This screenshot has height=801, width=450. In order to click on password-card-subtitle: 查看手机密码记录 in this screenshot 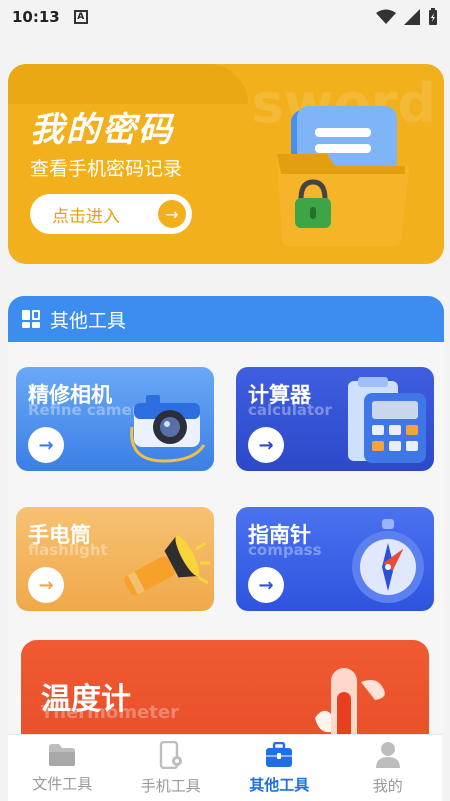, I will do `click(106, 169)`.